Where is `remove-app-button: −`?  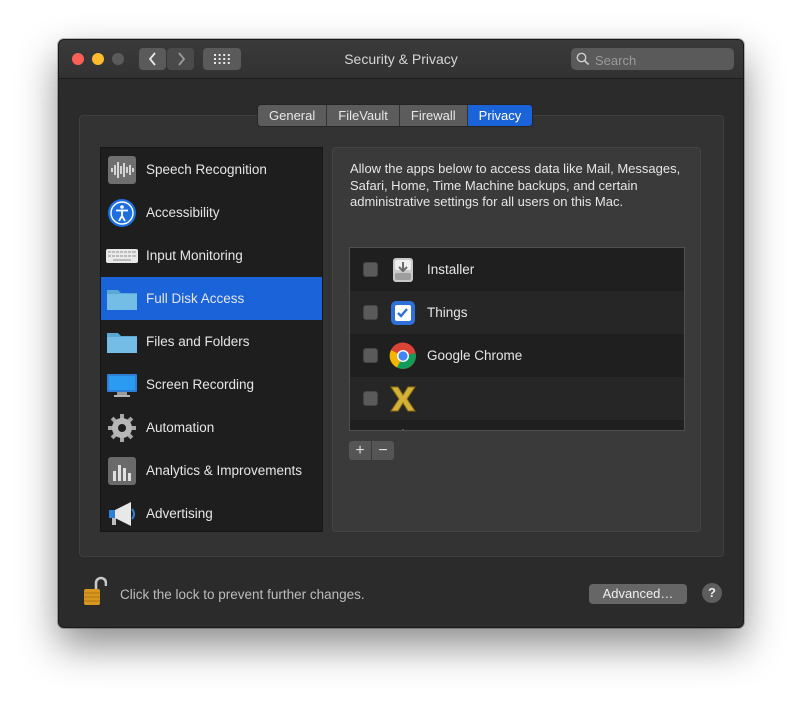
remove-app-button: − is located at coordinates (383, 450).